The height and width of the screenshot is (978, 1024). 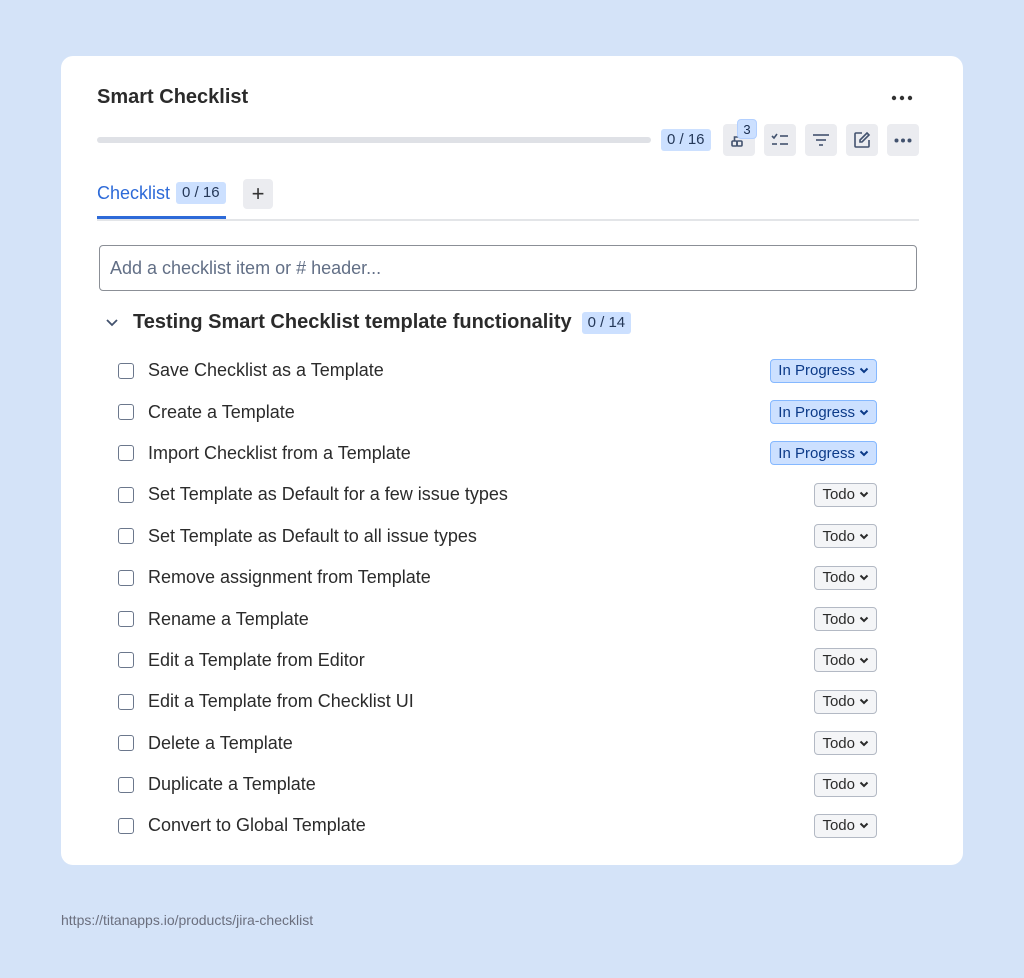 I want to click on edit-button, so click(x=862, y=140).